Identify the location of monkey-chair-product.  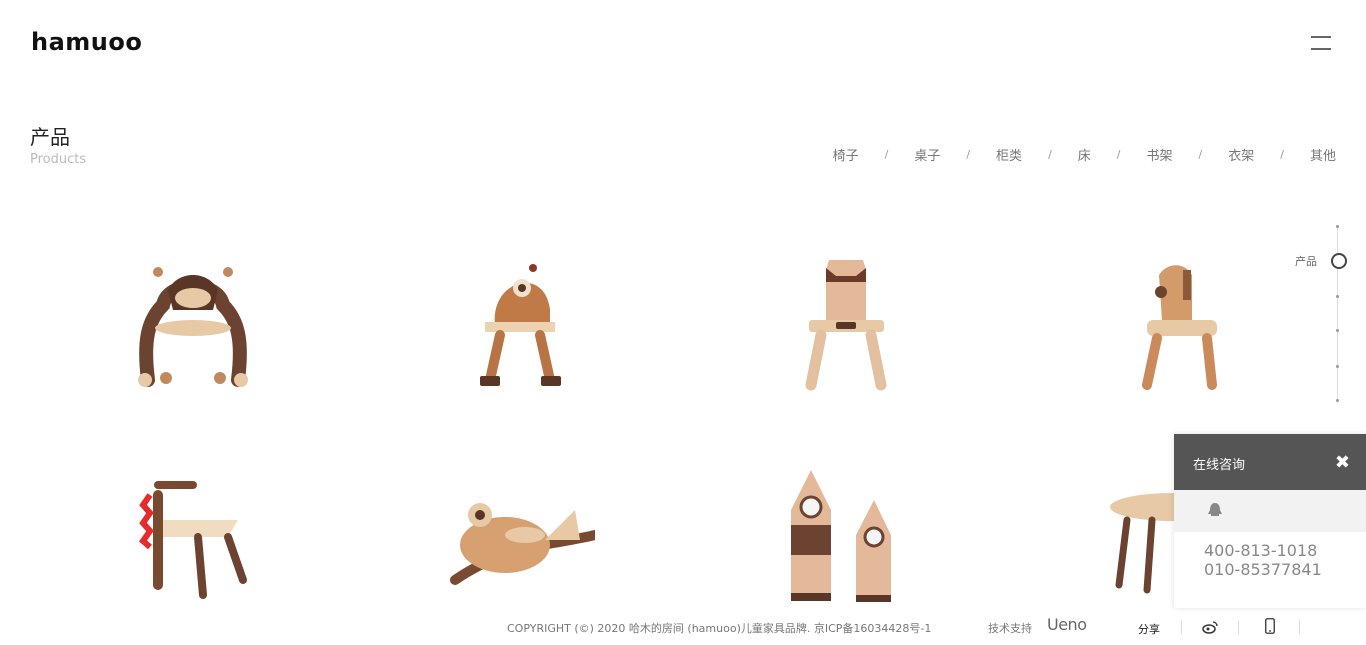
(193, 325).